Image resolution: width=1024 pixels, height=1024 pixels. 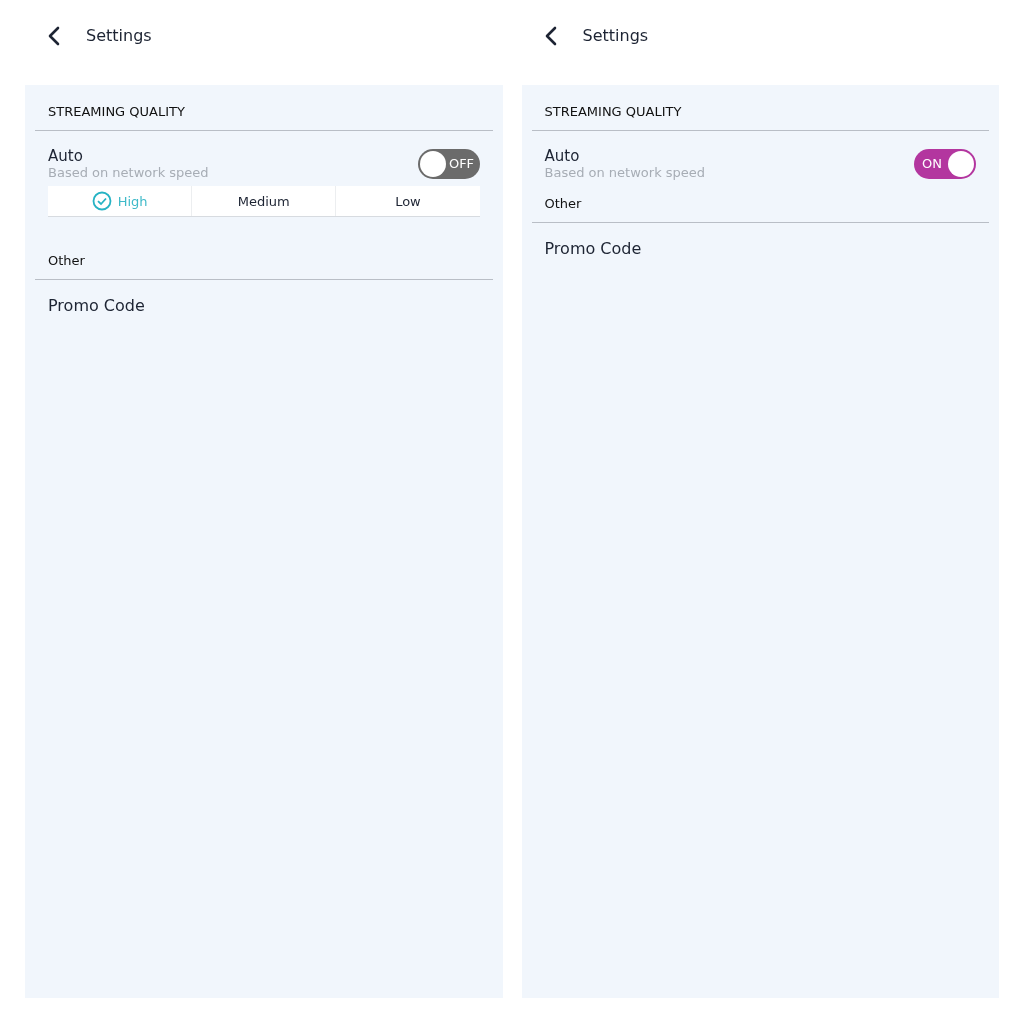 What do you see at coordinates (945, 163) in the screenshot?
I see `auto-toggle: ON` at bounding box center [945, 163].